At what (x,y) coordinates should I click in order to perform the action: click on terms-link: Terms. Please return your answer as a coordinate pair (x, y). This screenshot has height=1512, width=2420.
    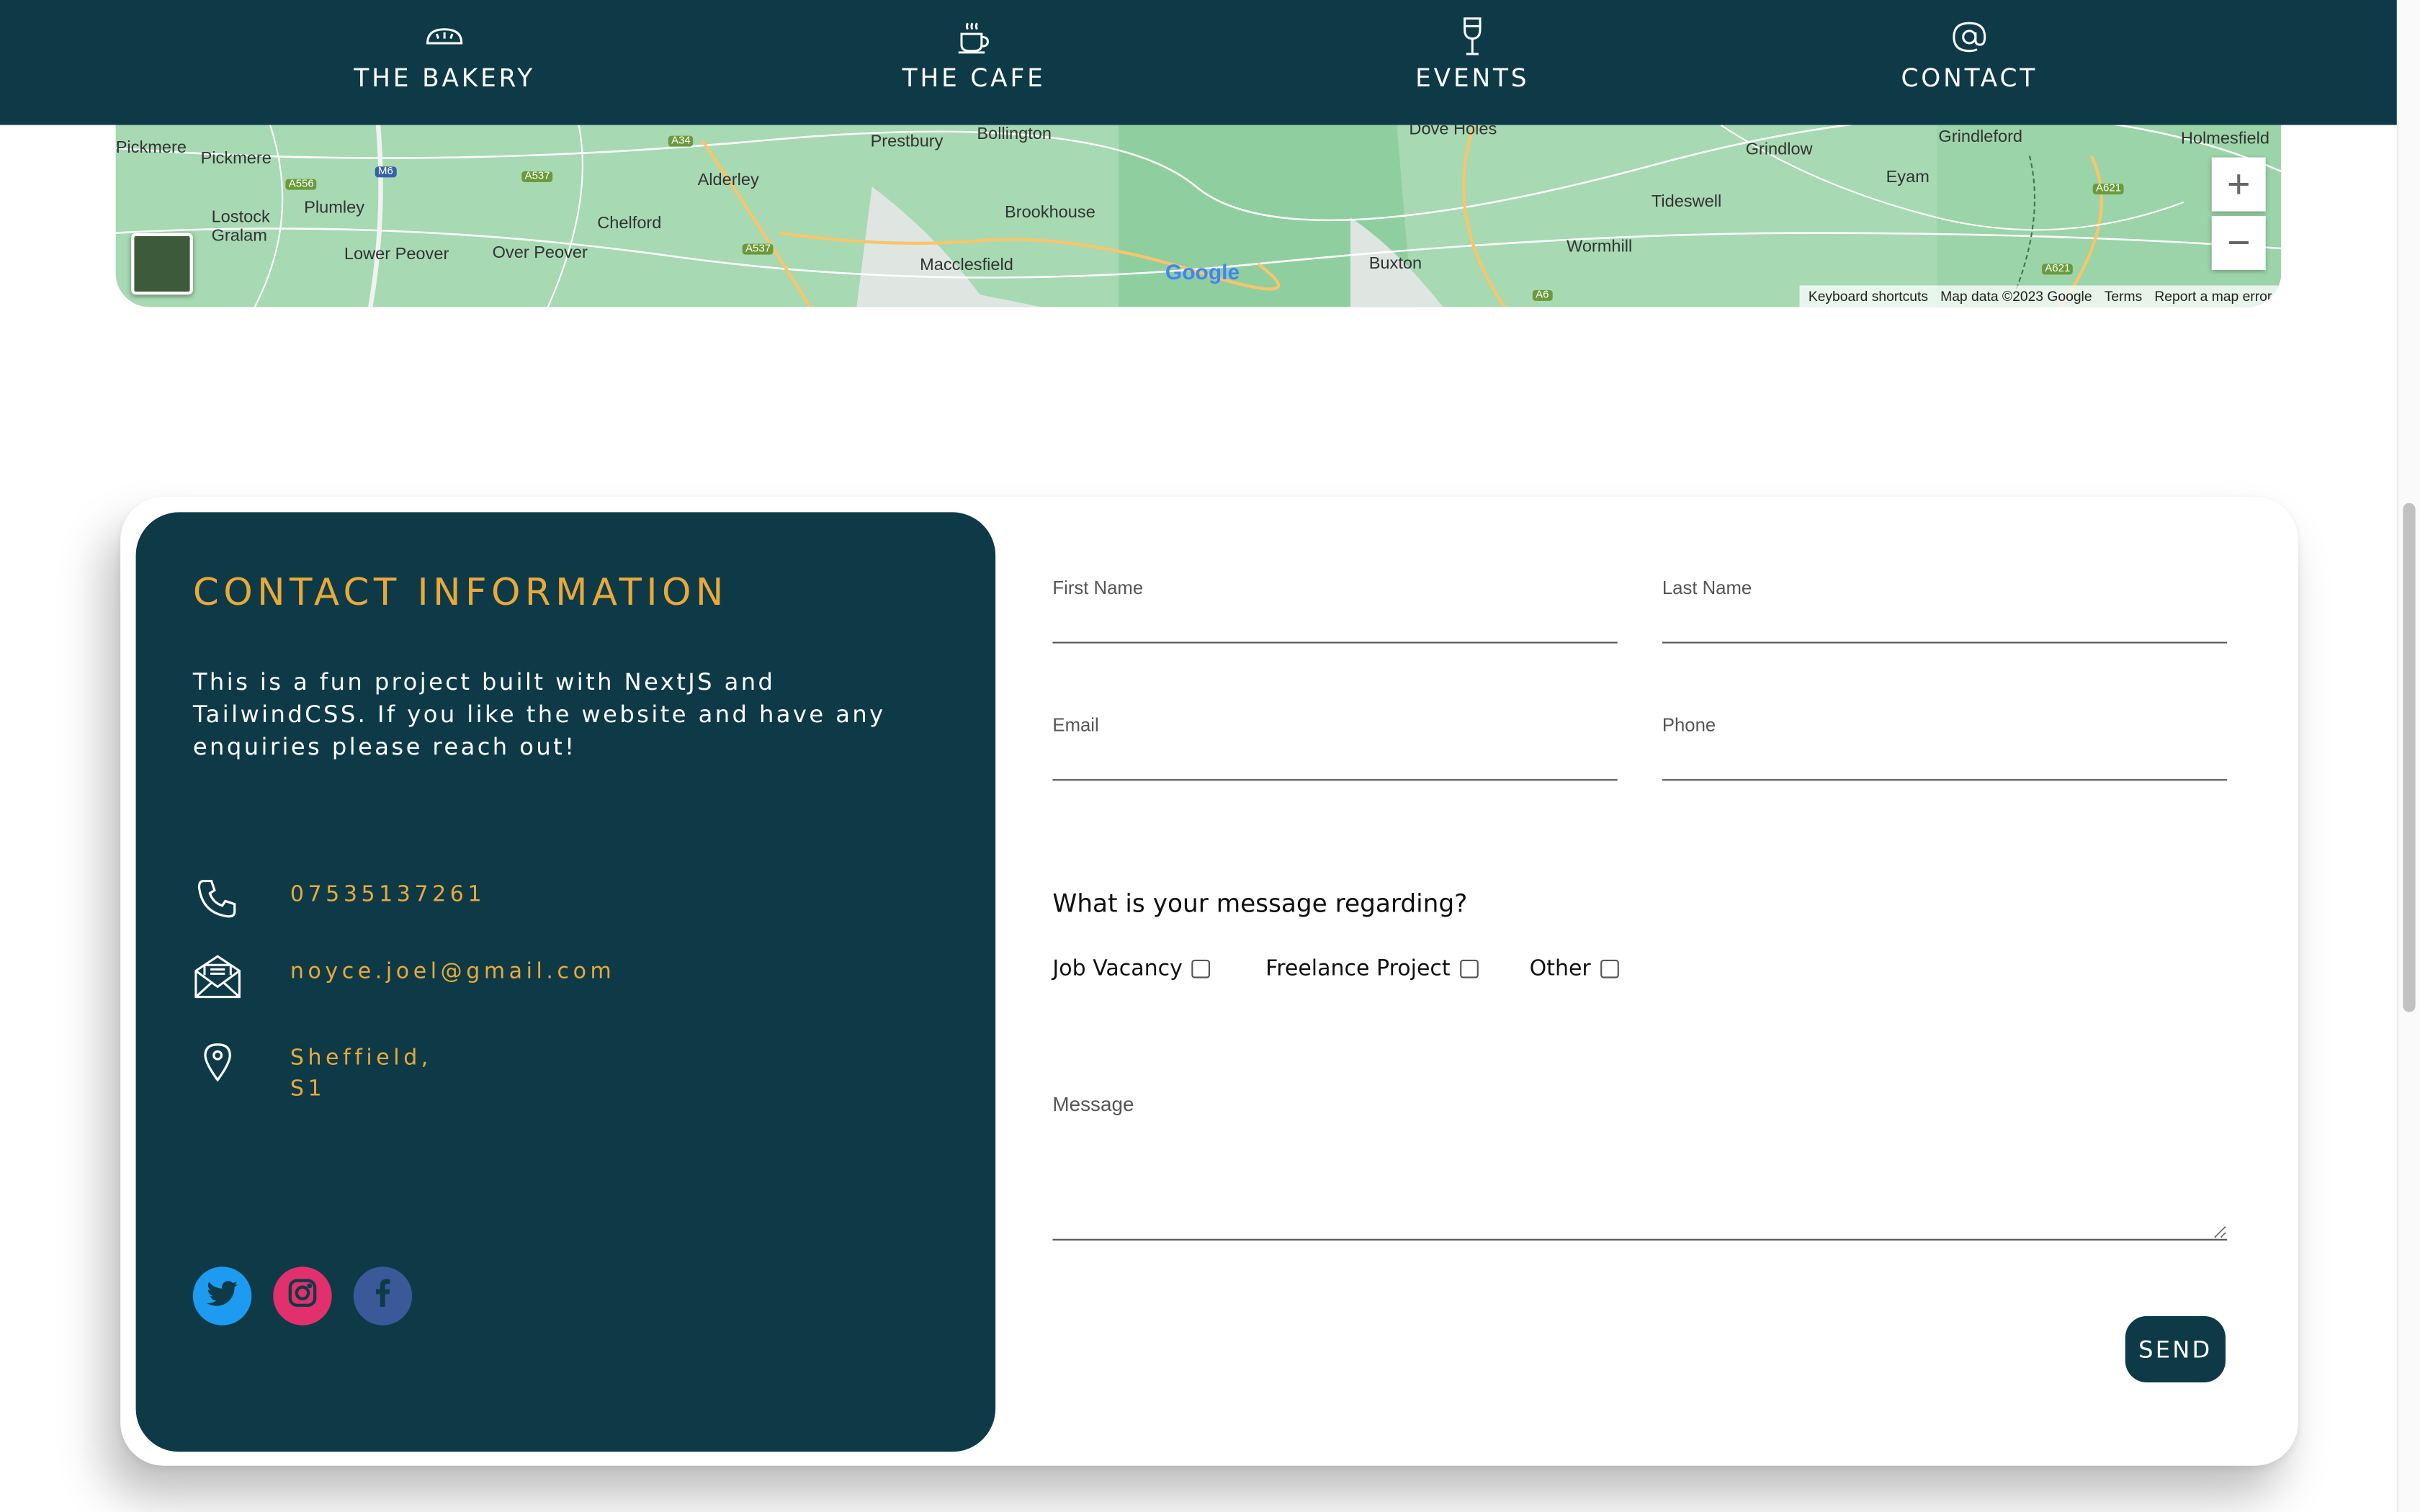
    Looking at the image, I should click on (2124, 296).